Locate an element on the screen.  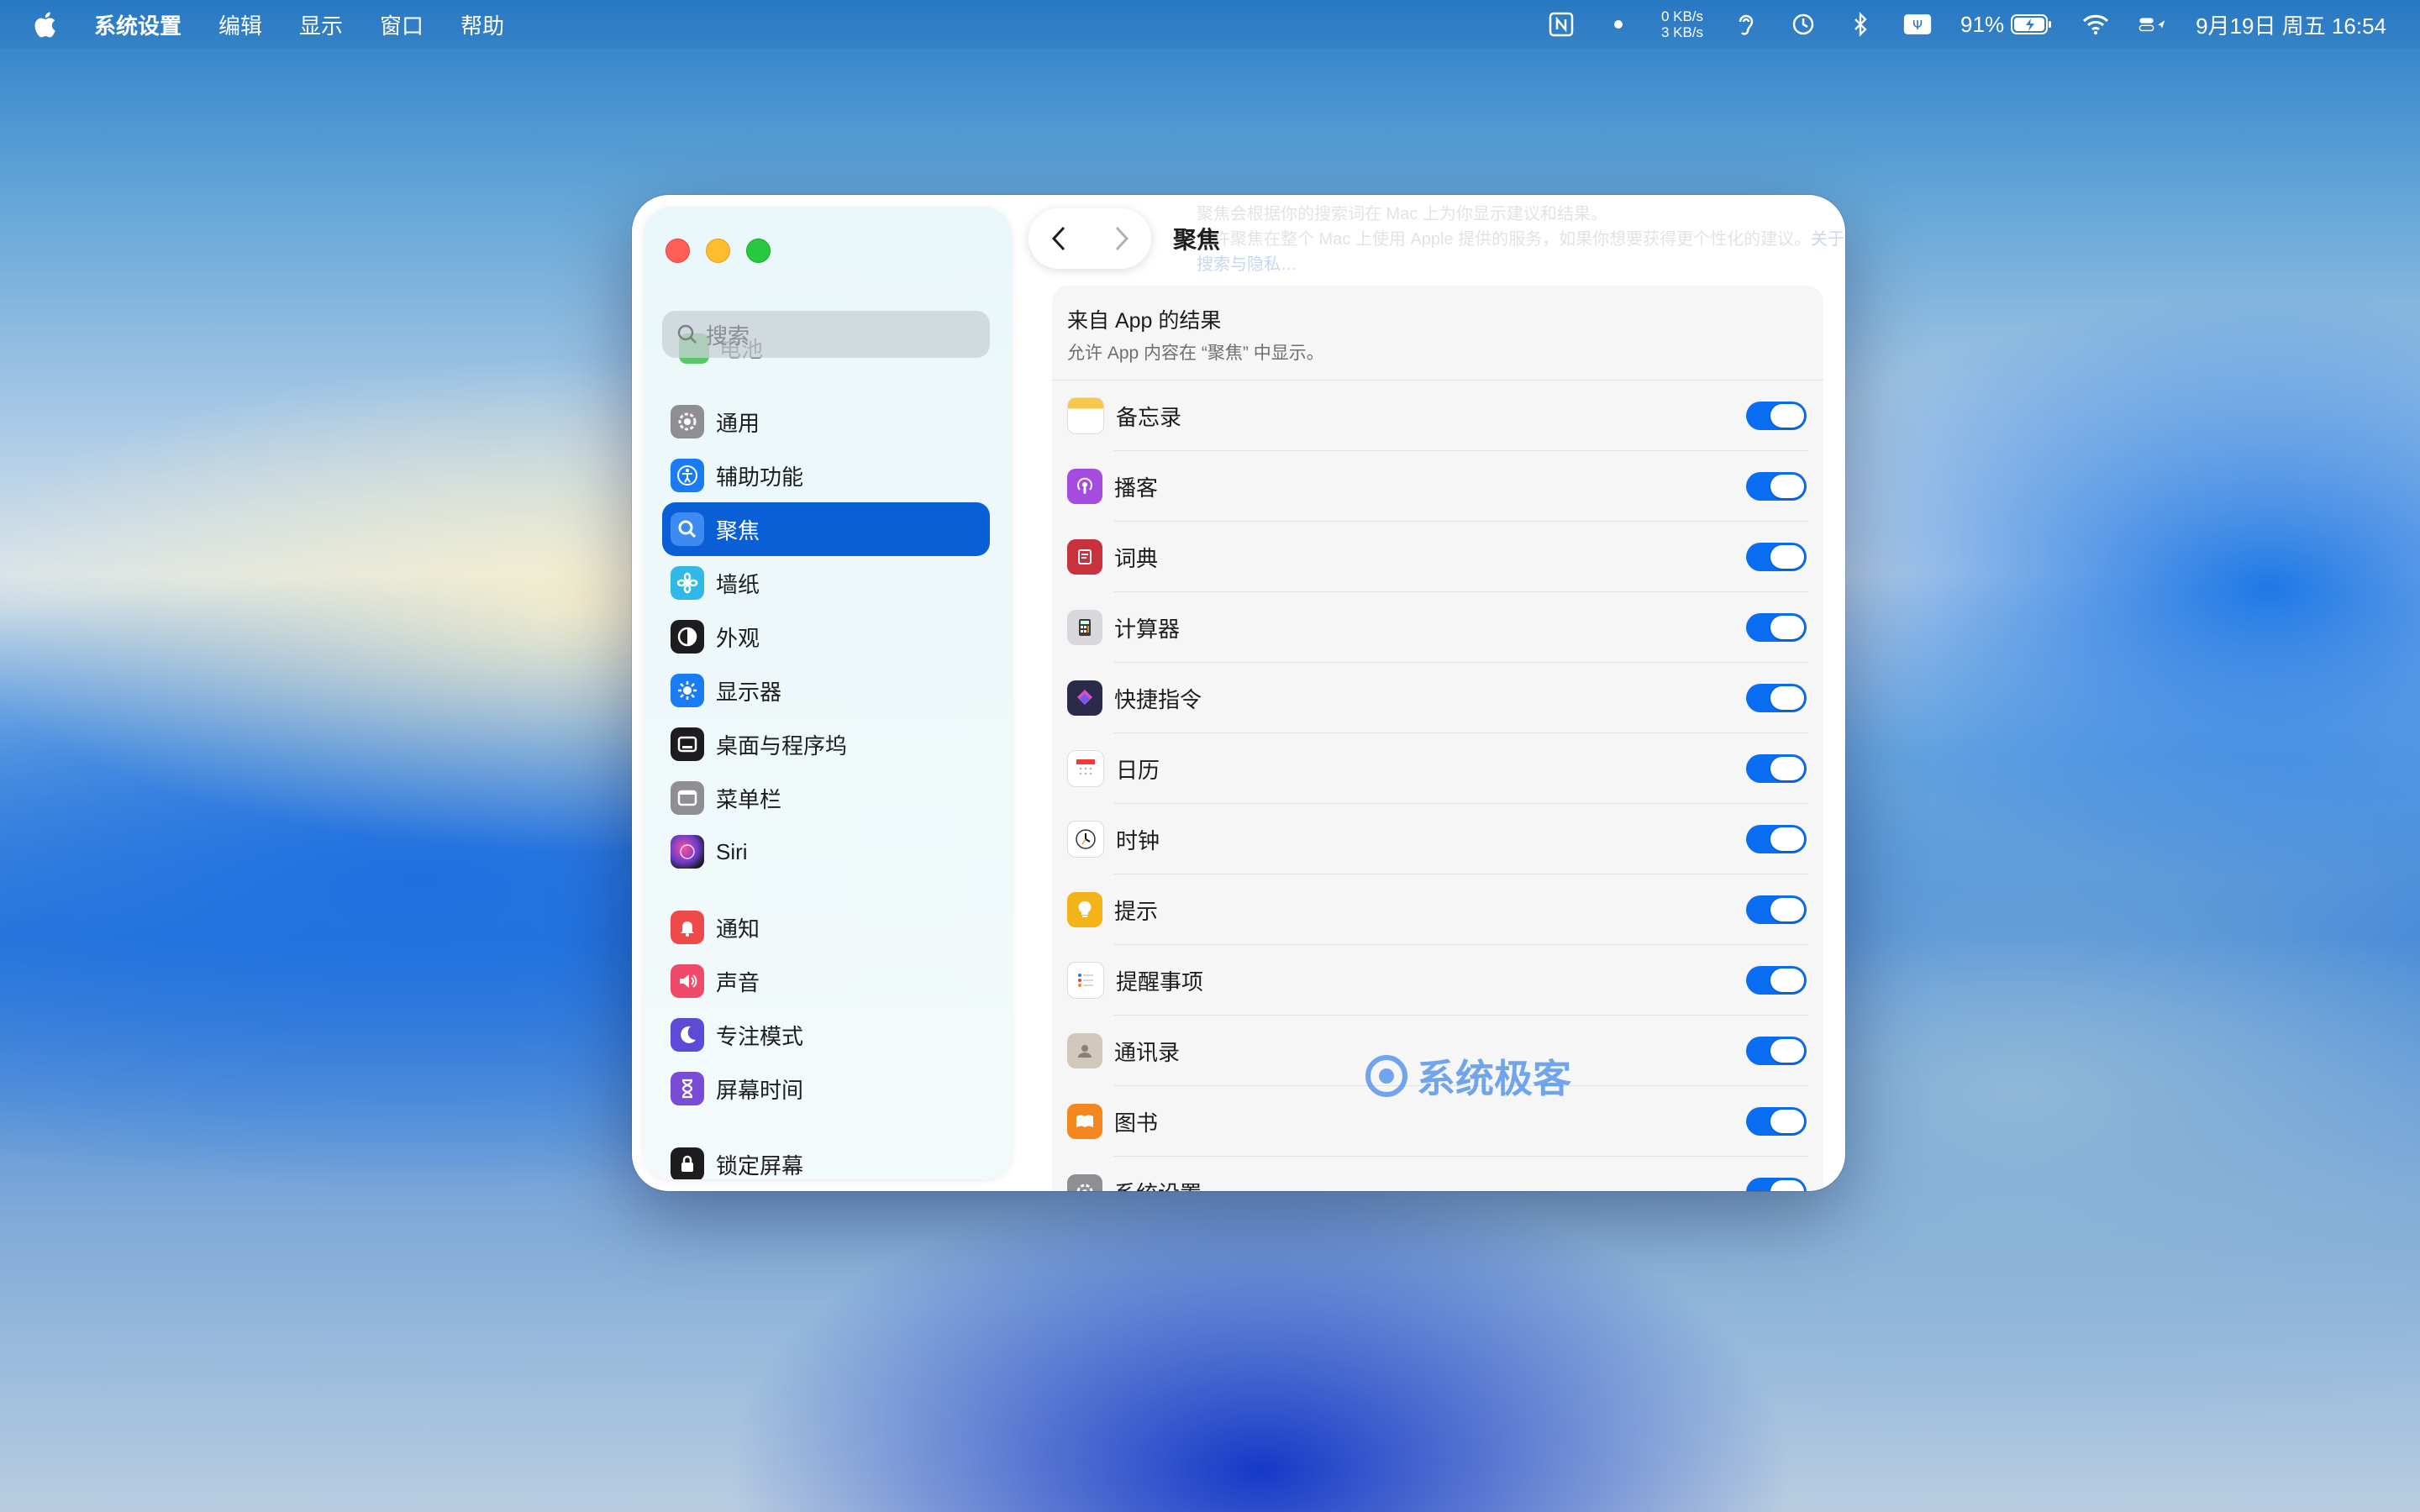
app-label: 图书 is located at coordinates (1136, 1123).